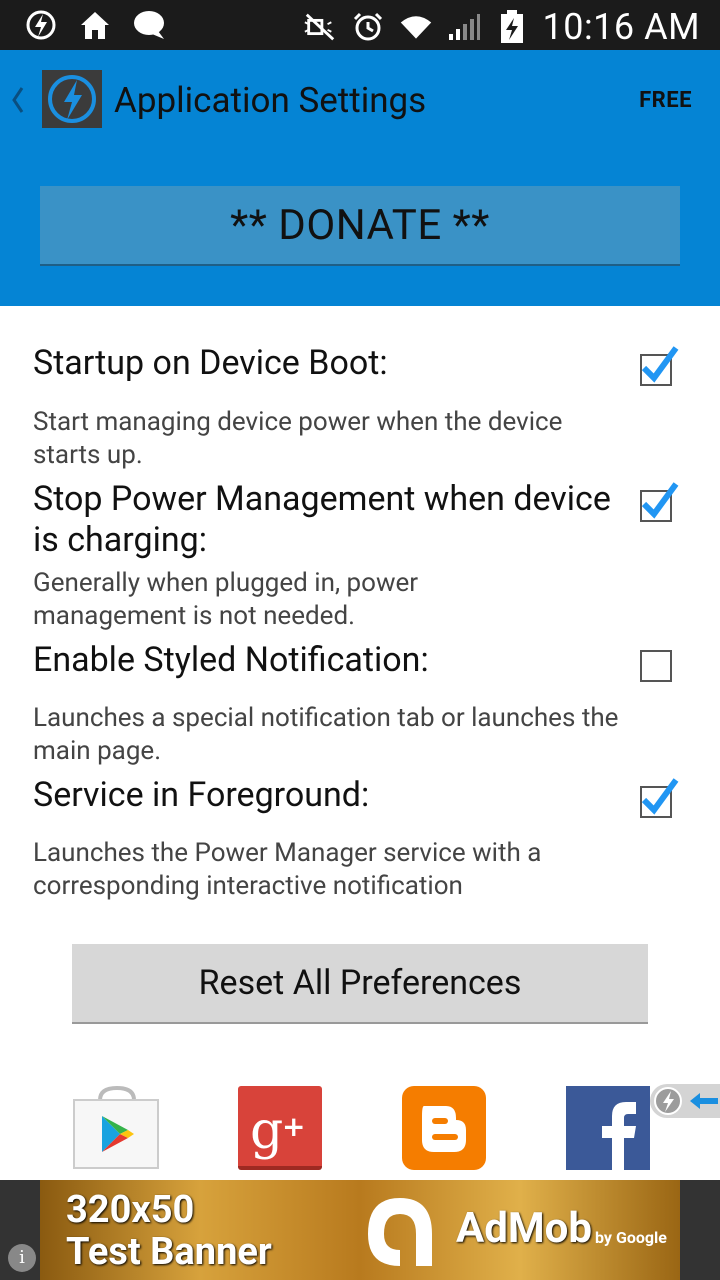 The height and width of the screenshot is (1280, 720). I want to click on ad-banner: 320x50 Test Banner AdMob by Google, so click(360, 1230).